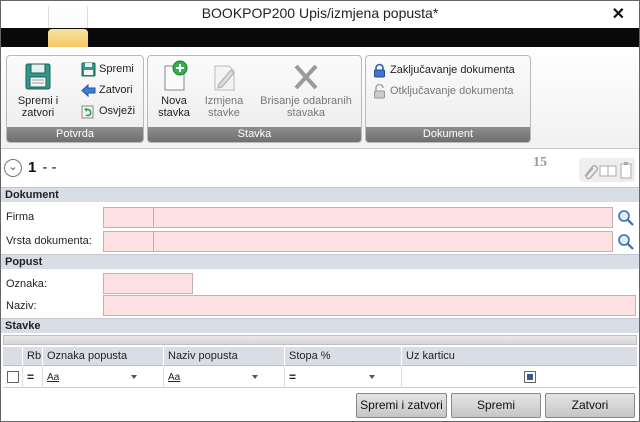 The height and width of the screenshot is (422, 640). Describe the element at coordinates (320, 325) in the screenshot. I see `section-stavke: Stavke` at that location.